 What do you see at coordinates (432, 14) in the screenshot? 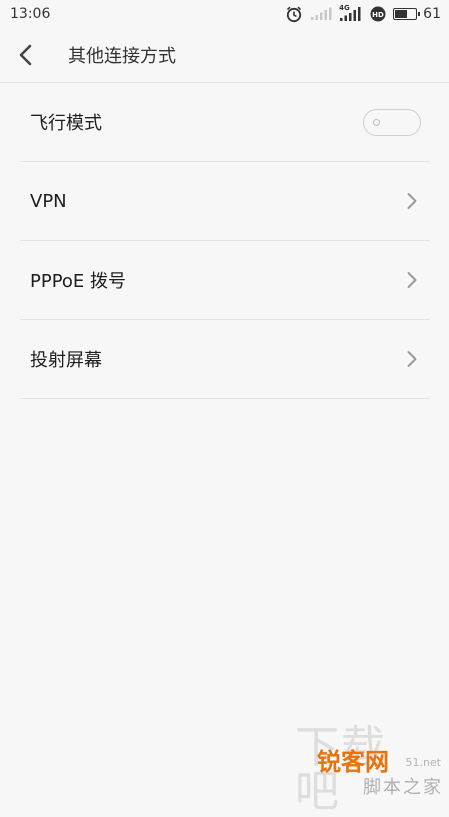
I see `battery-level: 61` at bounding box center [432, 14].